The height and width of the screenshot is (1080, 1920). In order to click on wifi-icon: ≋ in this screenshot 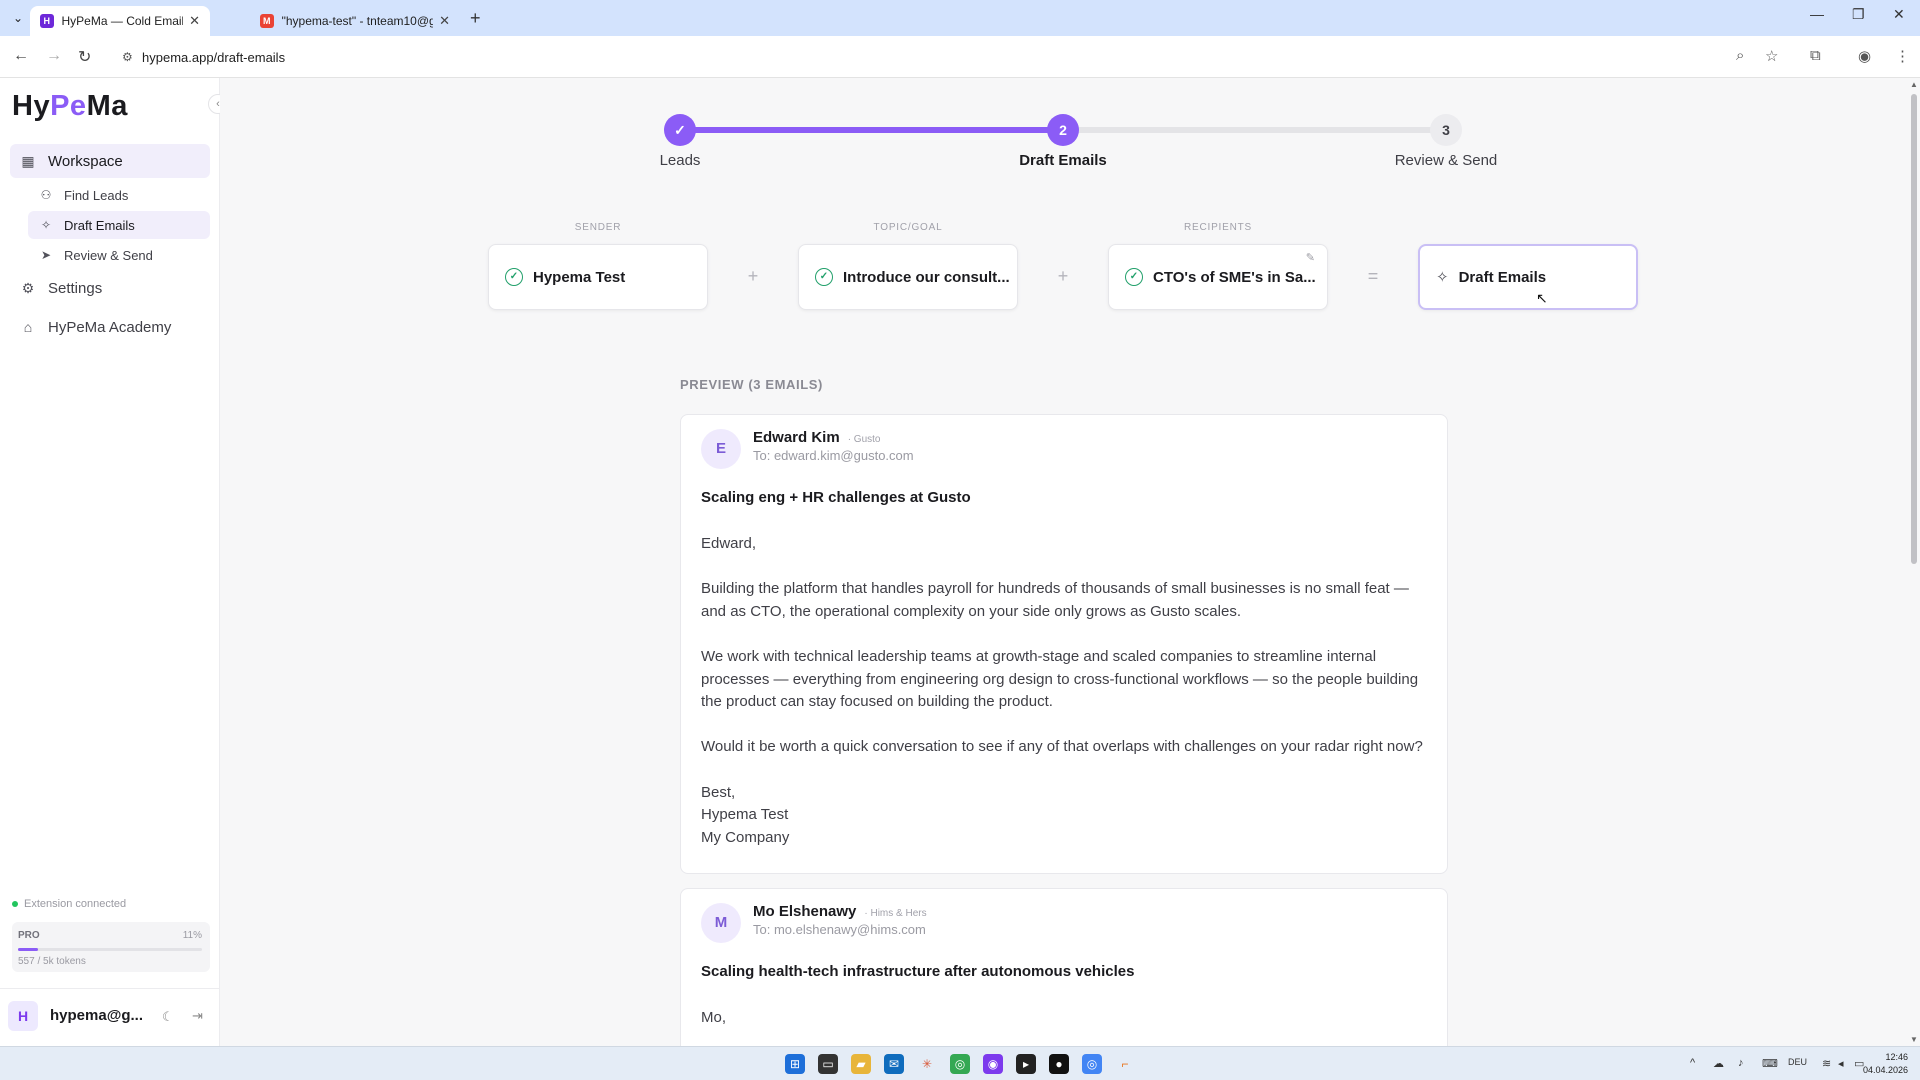, I will do `click(1826, 1063)`.